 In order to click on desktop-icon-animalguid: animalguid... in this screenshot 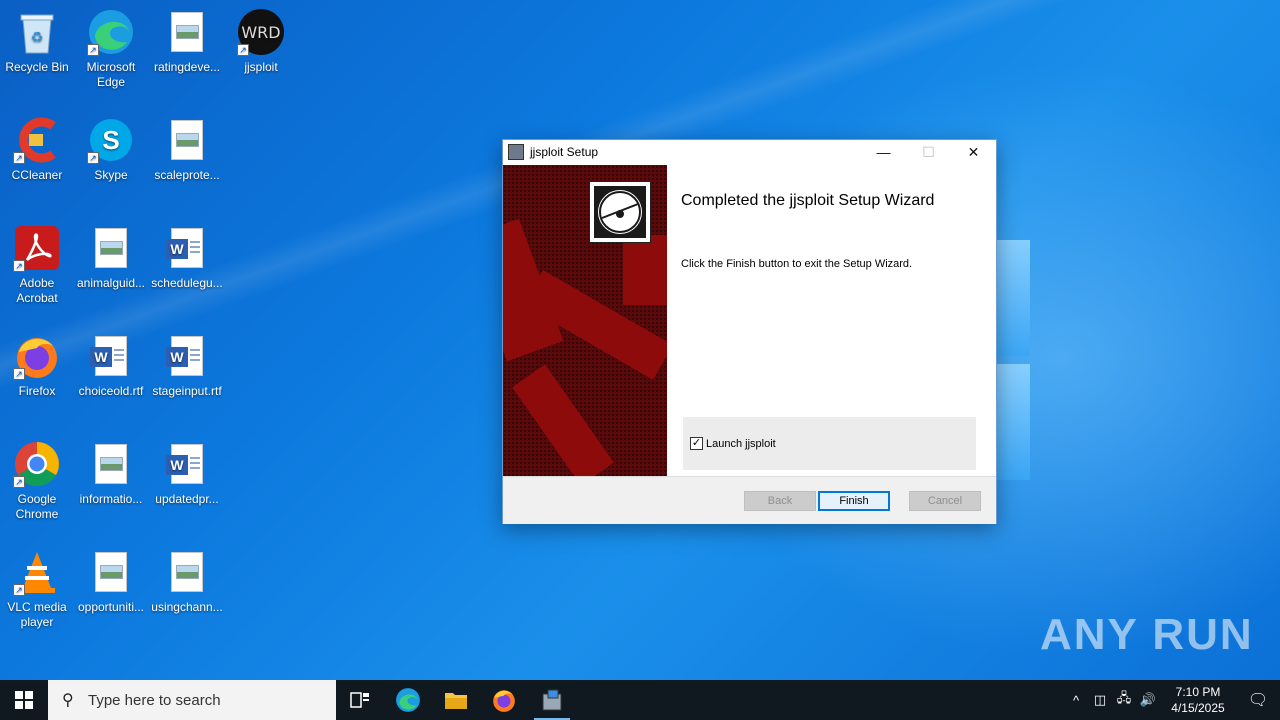, I will do `click(111, 257)`.